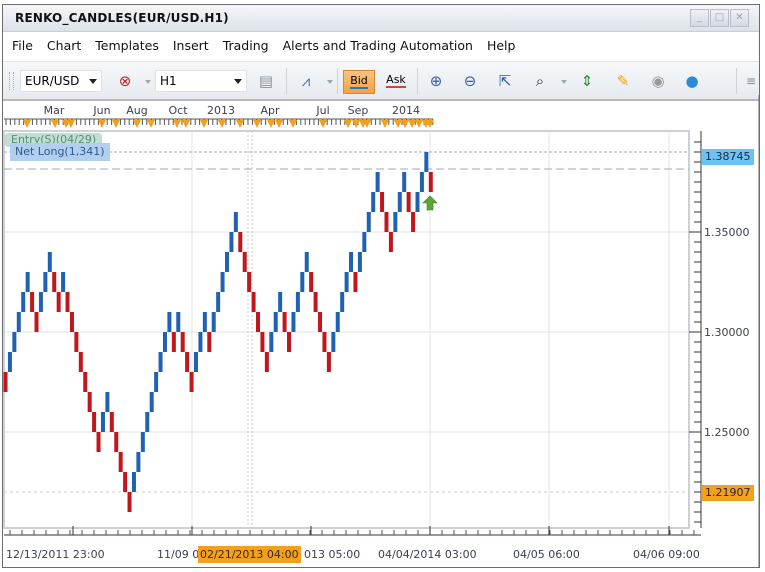  I want to click on month-label: 2014, so click(406, 110).